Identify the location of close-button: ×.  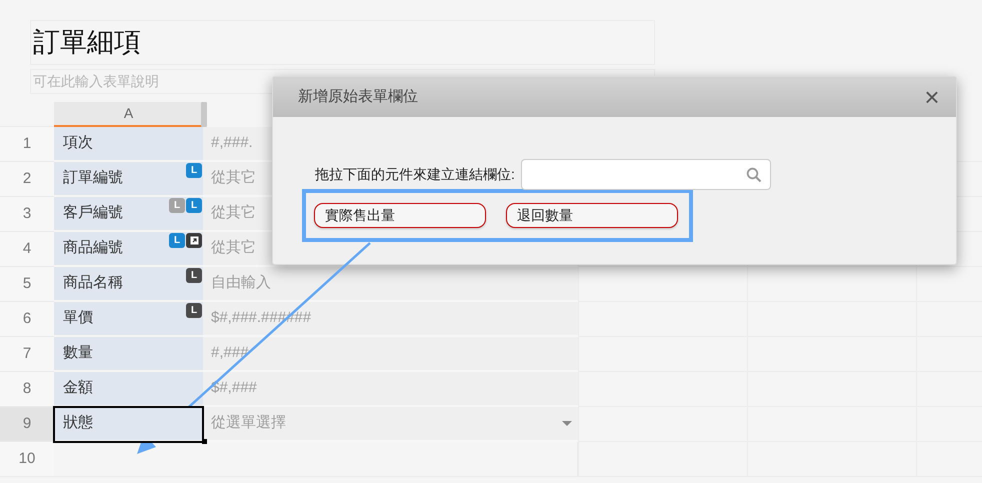
(932, 97).